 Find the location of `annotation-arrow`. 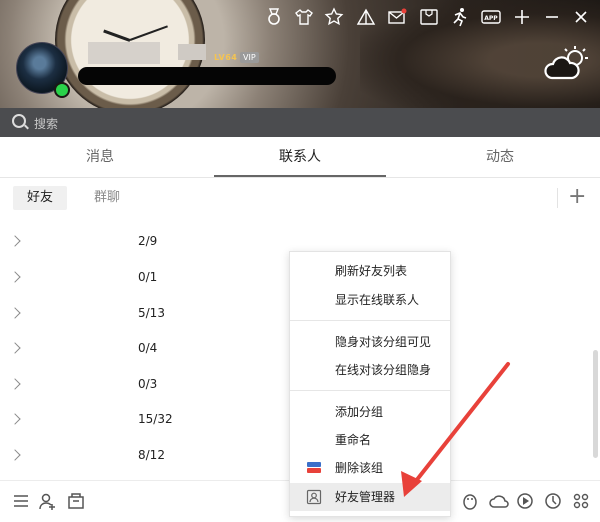

annotation-arrow is located at coordinates (455, 429).